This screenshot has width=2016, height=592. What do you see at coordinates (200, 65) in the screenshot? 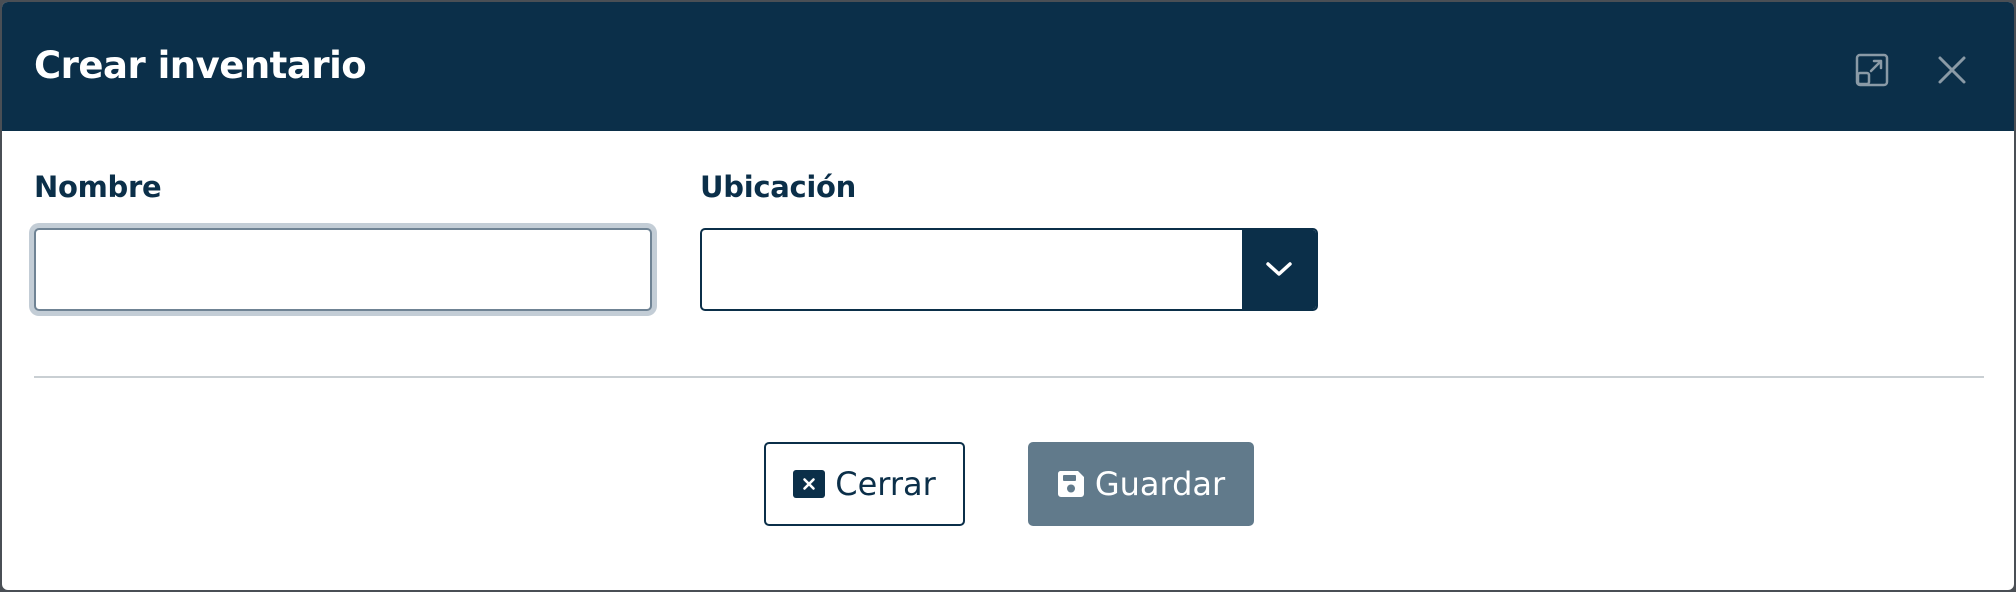
I see `dialog-title: Crear inventario` at bounding box center [200, 65].